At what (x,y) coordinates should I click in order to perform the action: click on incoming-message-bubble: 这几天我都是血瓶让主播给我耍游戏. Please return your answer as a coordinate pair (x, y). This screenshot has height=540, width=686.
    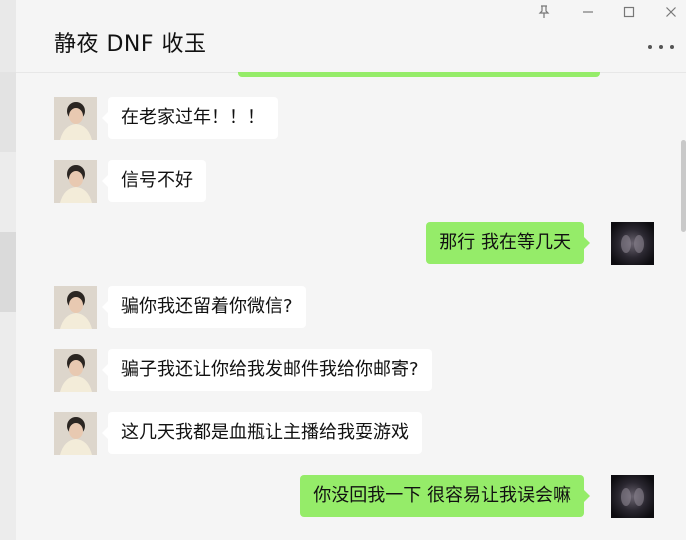
    Looking at the image, I should click on (262, 433).